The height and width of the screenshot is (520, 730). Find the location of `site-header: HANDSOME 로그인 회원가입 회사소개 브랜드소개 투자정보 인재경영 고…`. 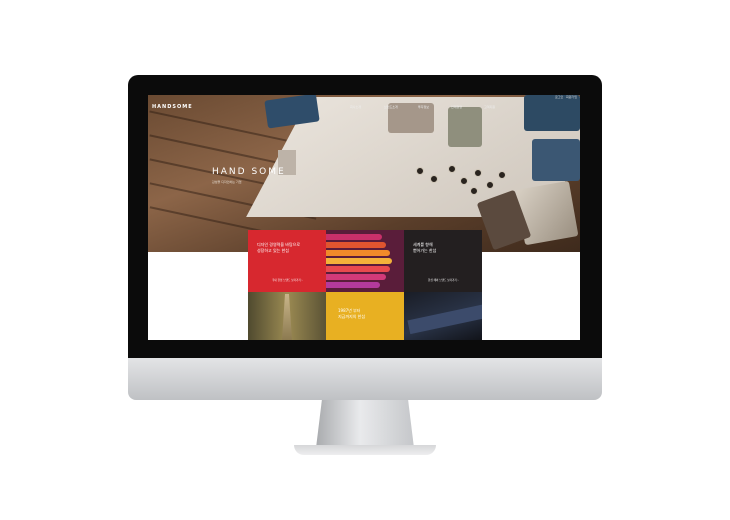

site-header: HANDSOME 로그인 회원가입 회사소개 브랜드소개 투자정보 인재경영 고… is located at coordinates (364, 103).